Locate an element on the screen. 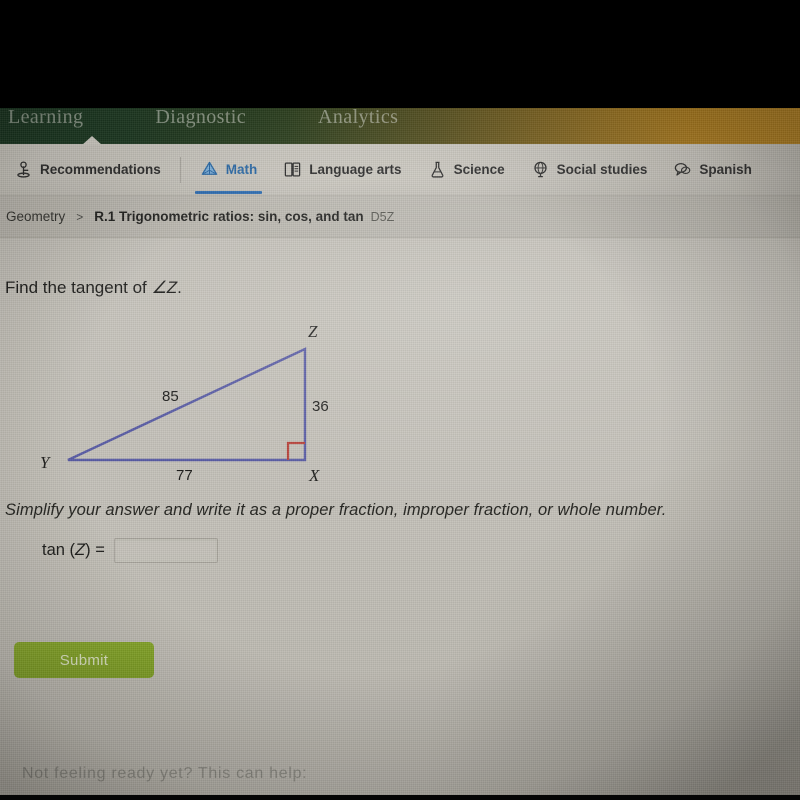  tan-expression-label: tan (Z) = is located at coordinates (73, 550).